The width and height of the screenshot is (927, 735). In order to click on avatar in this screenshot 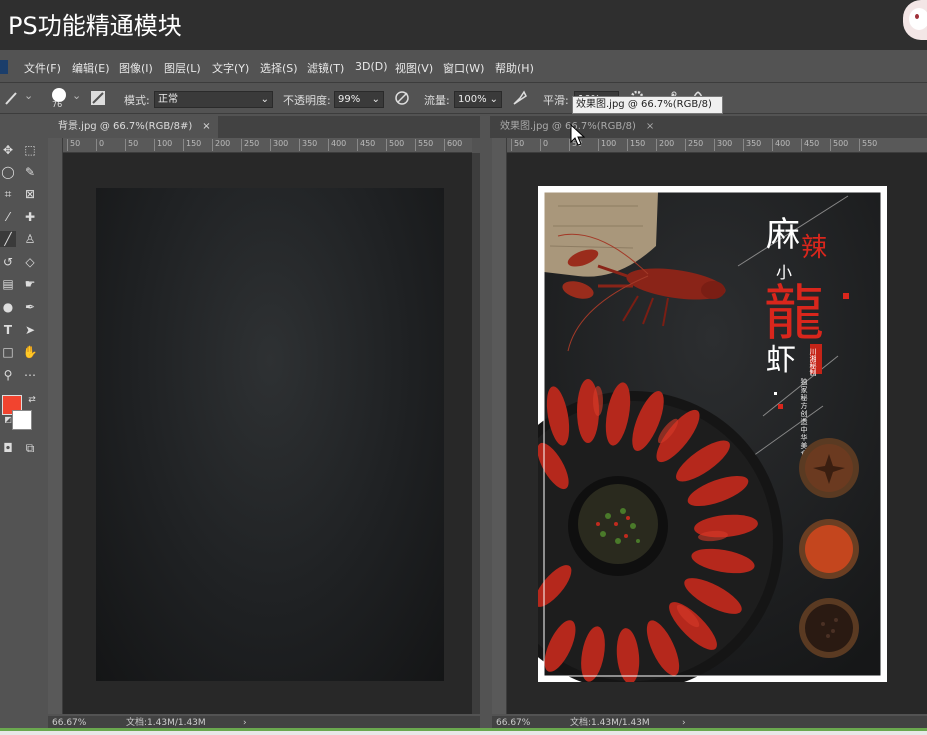, I will do `click(915, 20)`.